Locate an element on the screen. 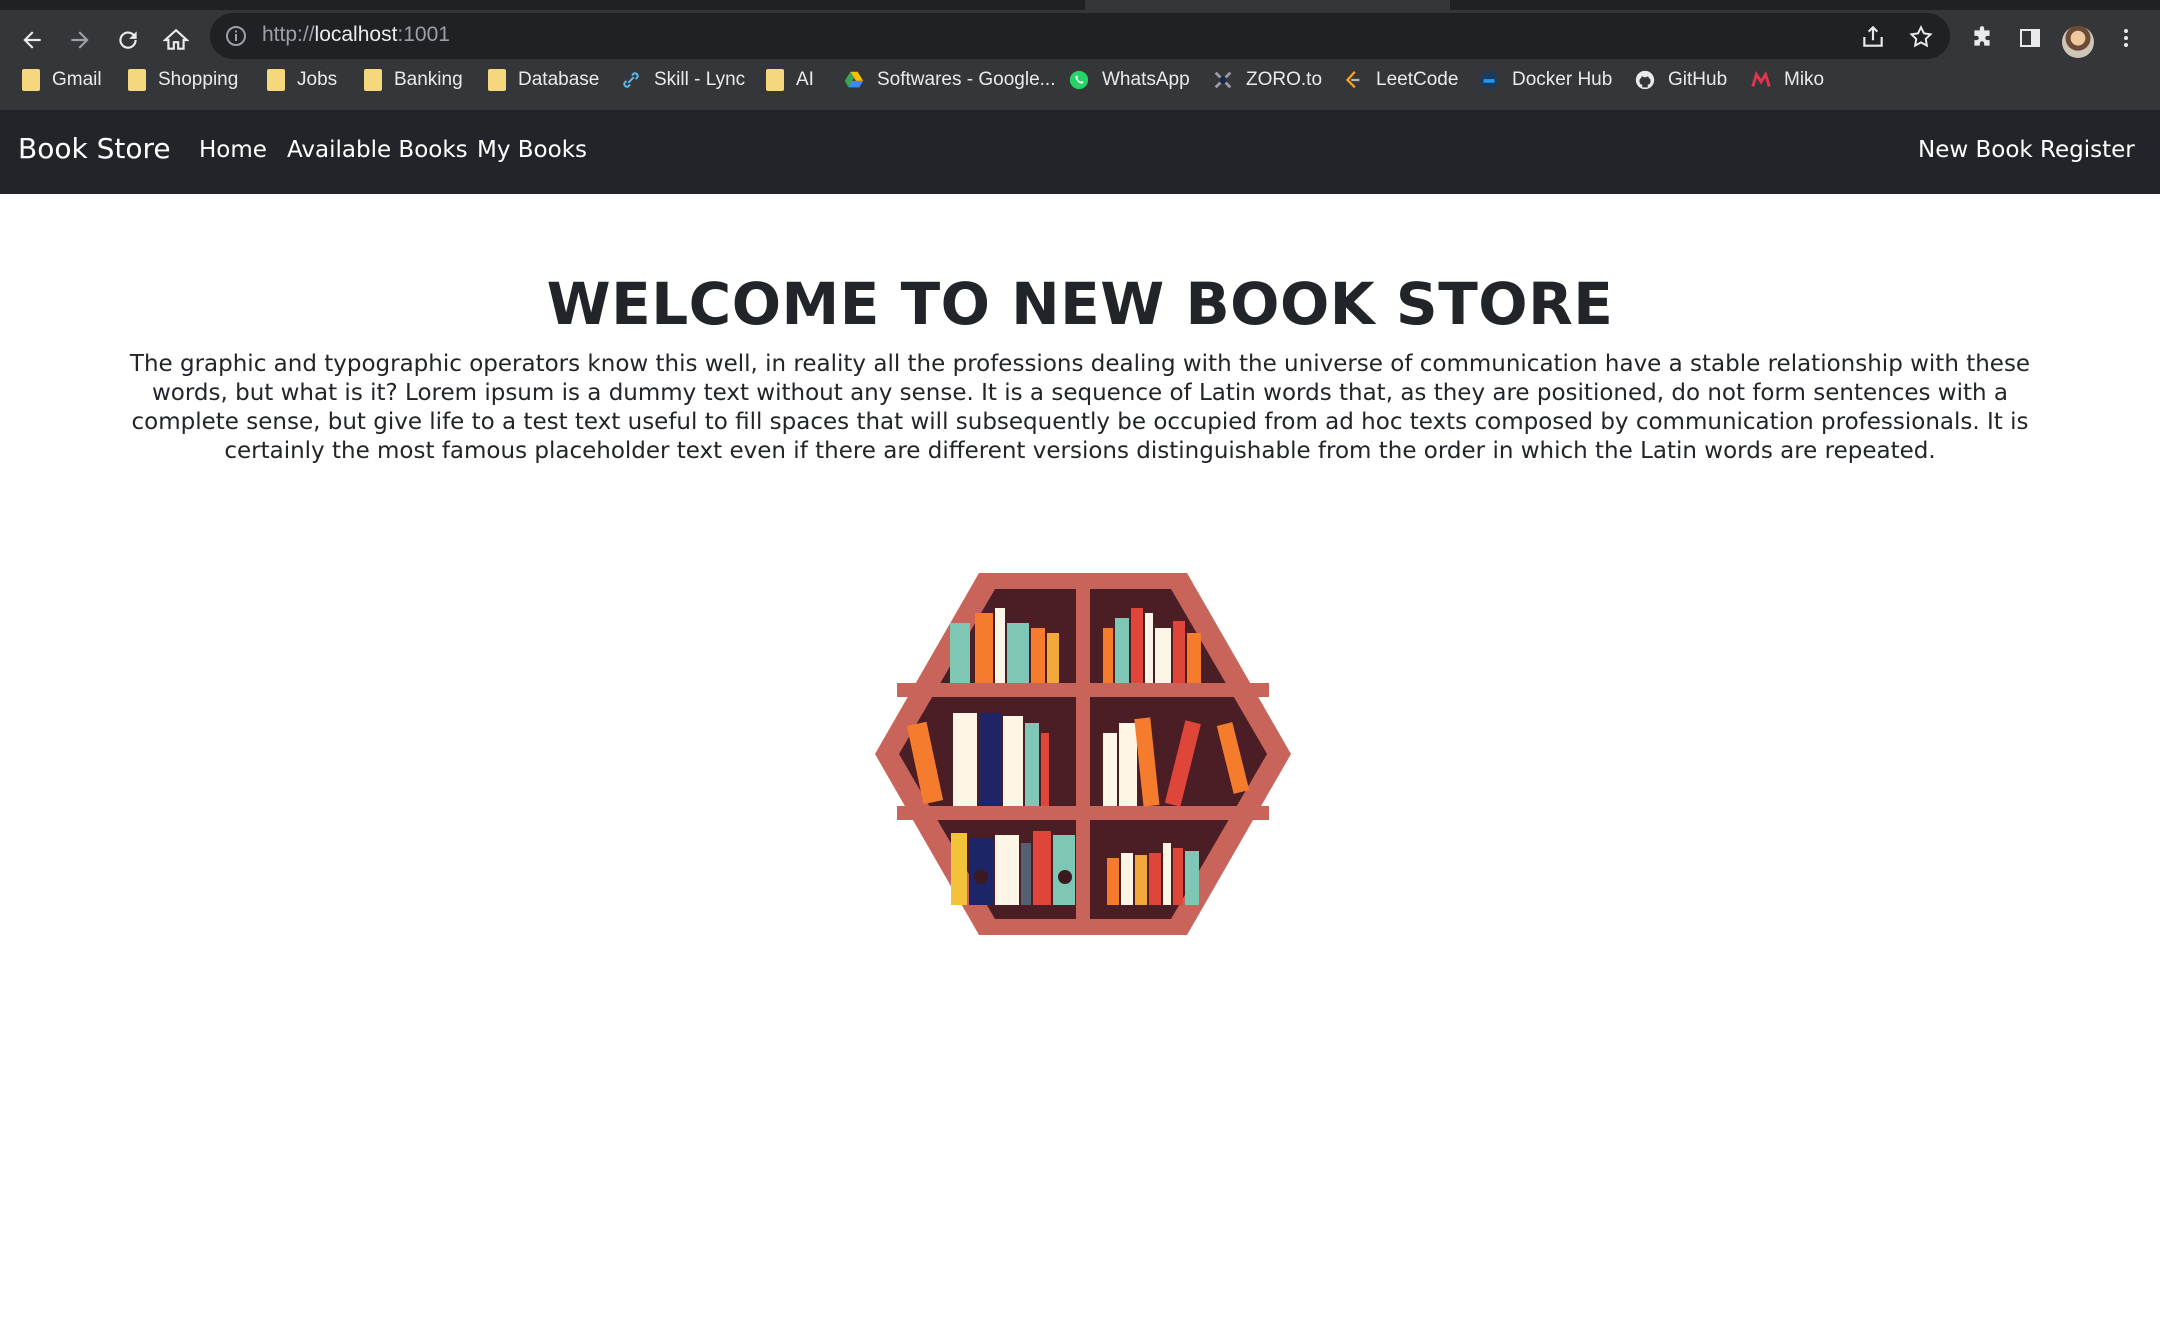 The image size is (2160, 1318). url-text: http://localhost:1001 is located at coordinates (356, 35).